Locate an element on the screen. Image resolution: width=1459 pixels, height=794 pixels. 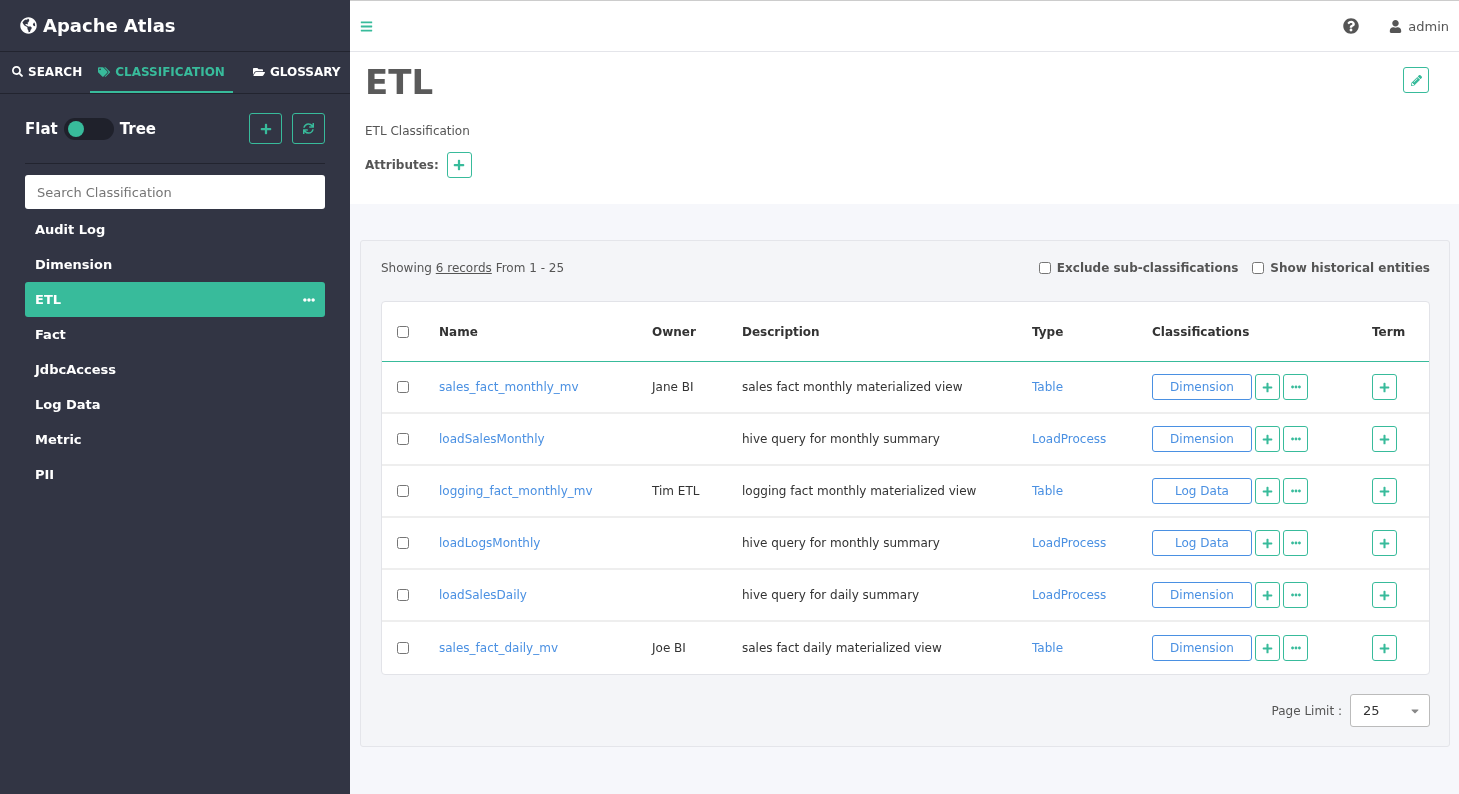
help-icon is located at coordinates (1351, 26).